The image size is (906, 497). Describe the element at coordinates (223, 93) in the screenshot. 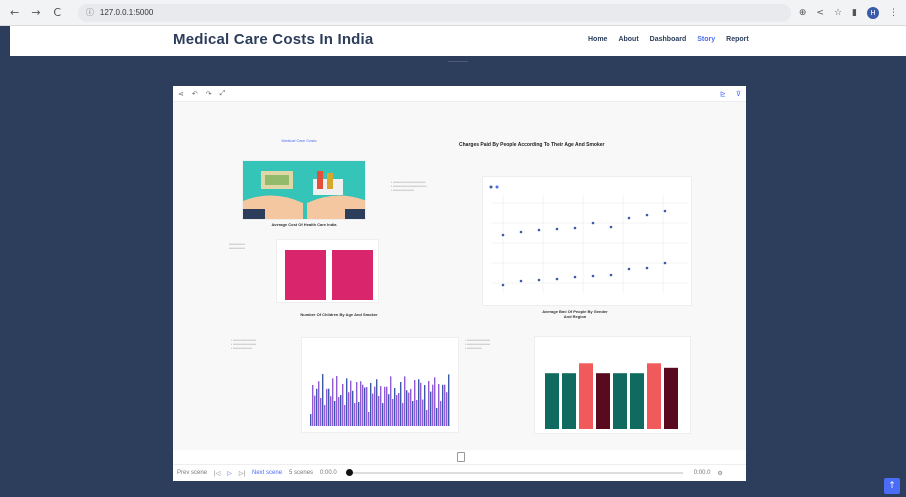

I see `fullscreen-icon: ⤢` at that location.